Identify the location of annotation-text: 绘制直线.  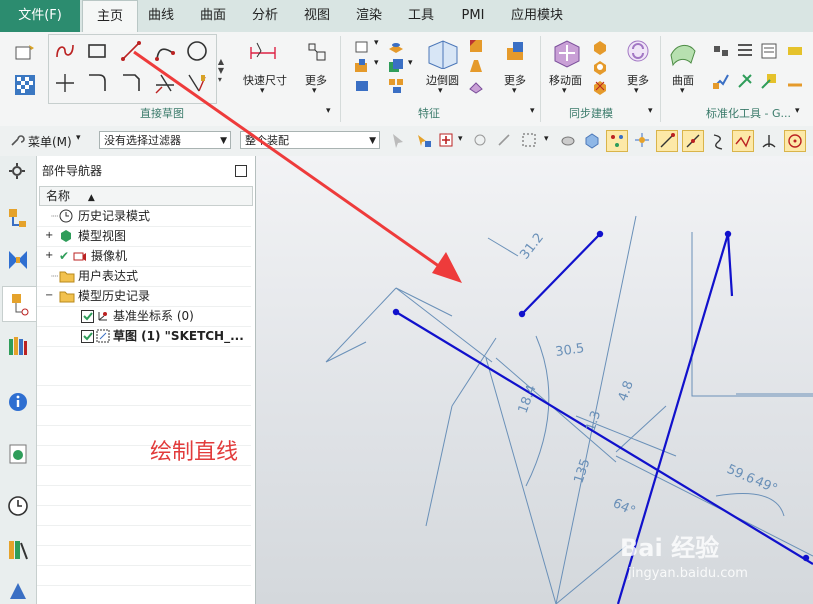
(194, 452).